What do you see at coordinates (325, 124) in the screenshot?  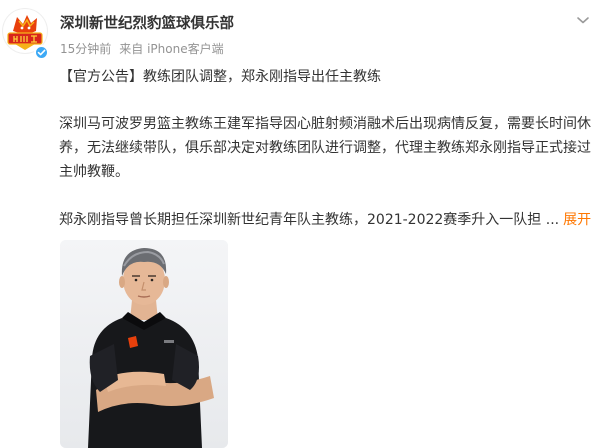 I see `body-line-1: 深圳马可波罗男篮主教练王建军指导因心脏射频消融术后出现病情反复，需要长时间休` at bounding box center [325, 124].